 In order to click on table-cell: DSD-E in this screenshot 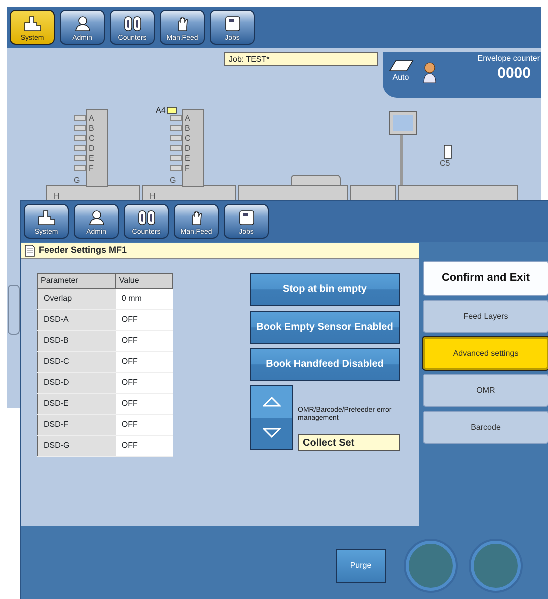, I will do `click(77, 404)`.